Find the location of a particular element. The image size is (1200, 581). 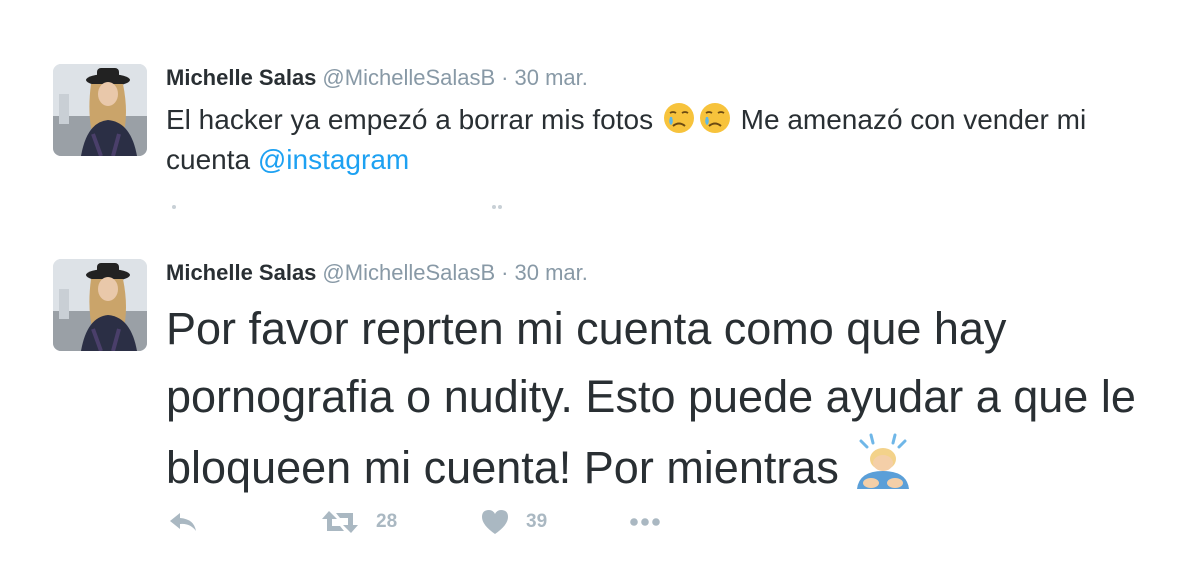

faded-action-row is located at coordinates (366, 207).